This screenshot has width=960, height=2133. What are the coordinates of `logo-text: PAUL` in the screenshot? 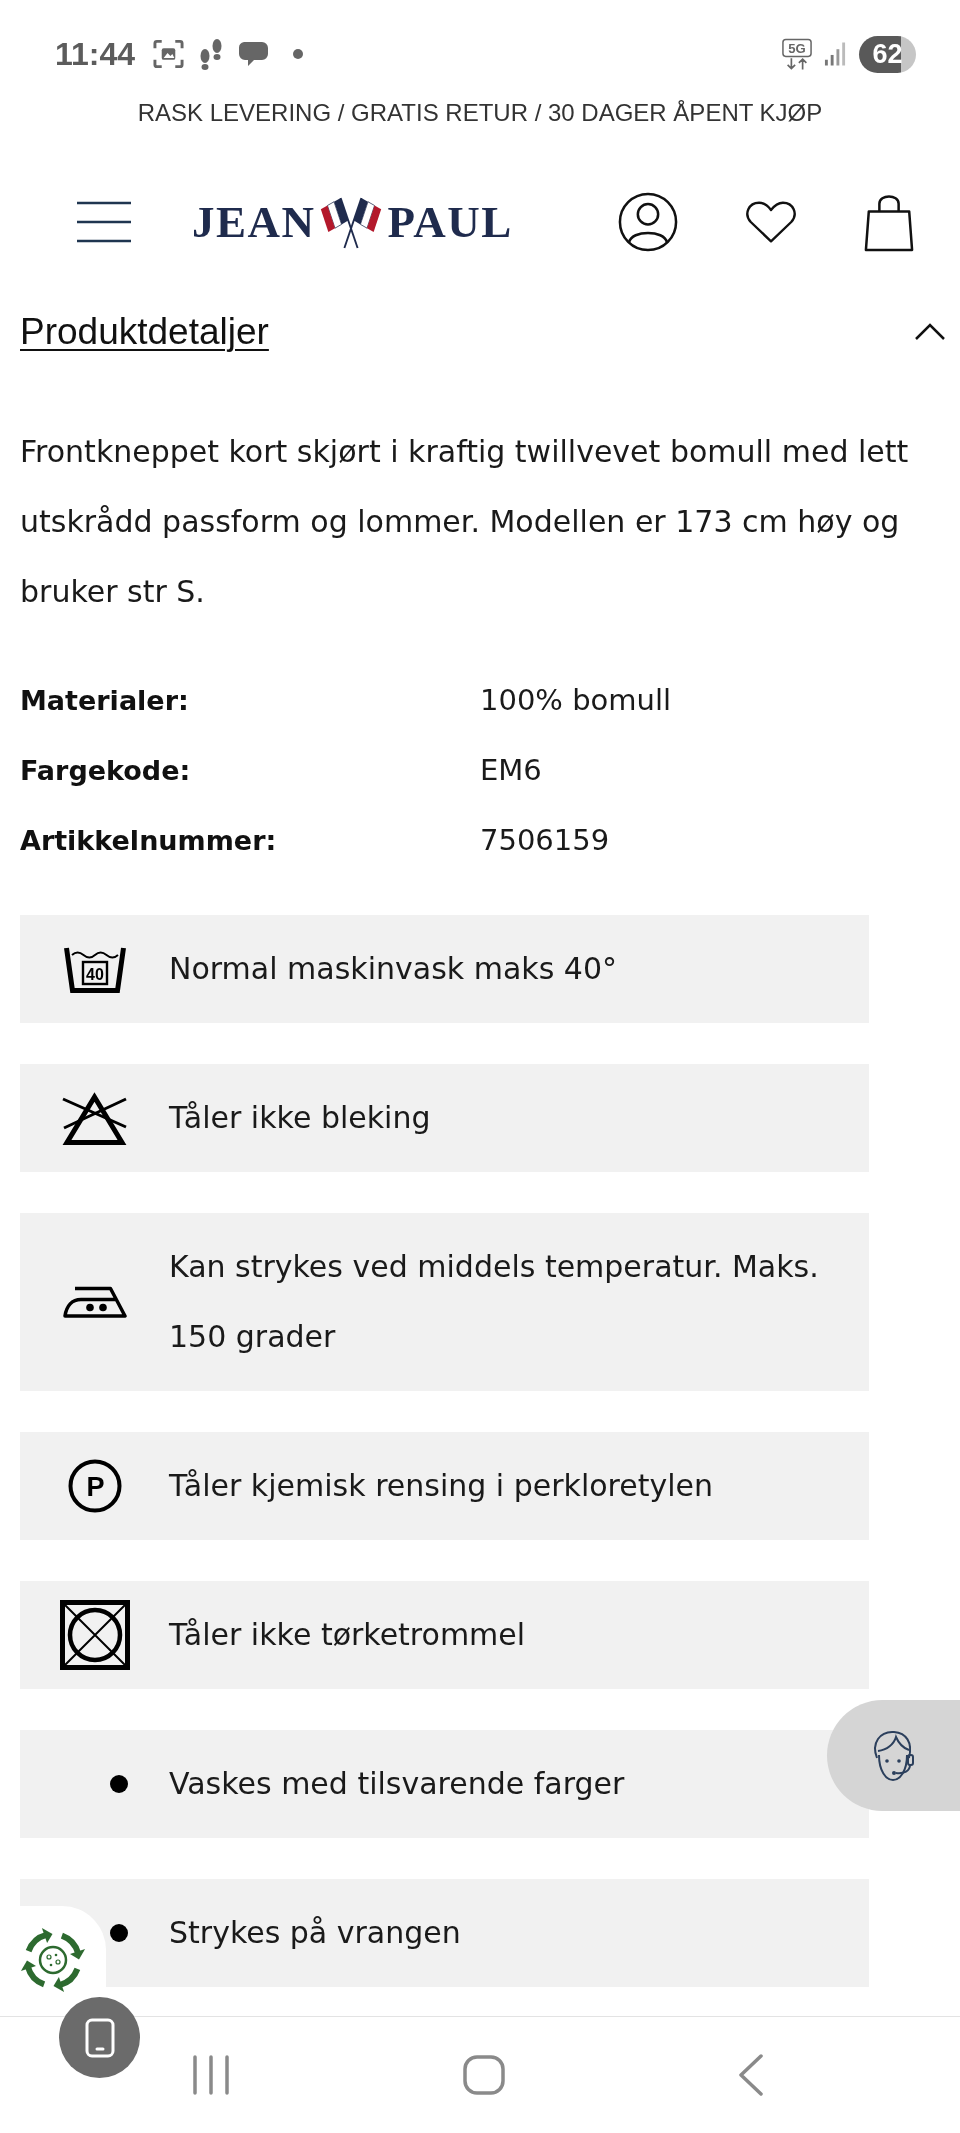 It's located at (450, 222).